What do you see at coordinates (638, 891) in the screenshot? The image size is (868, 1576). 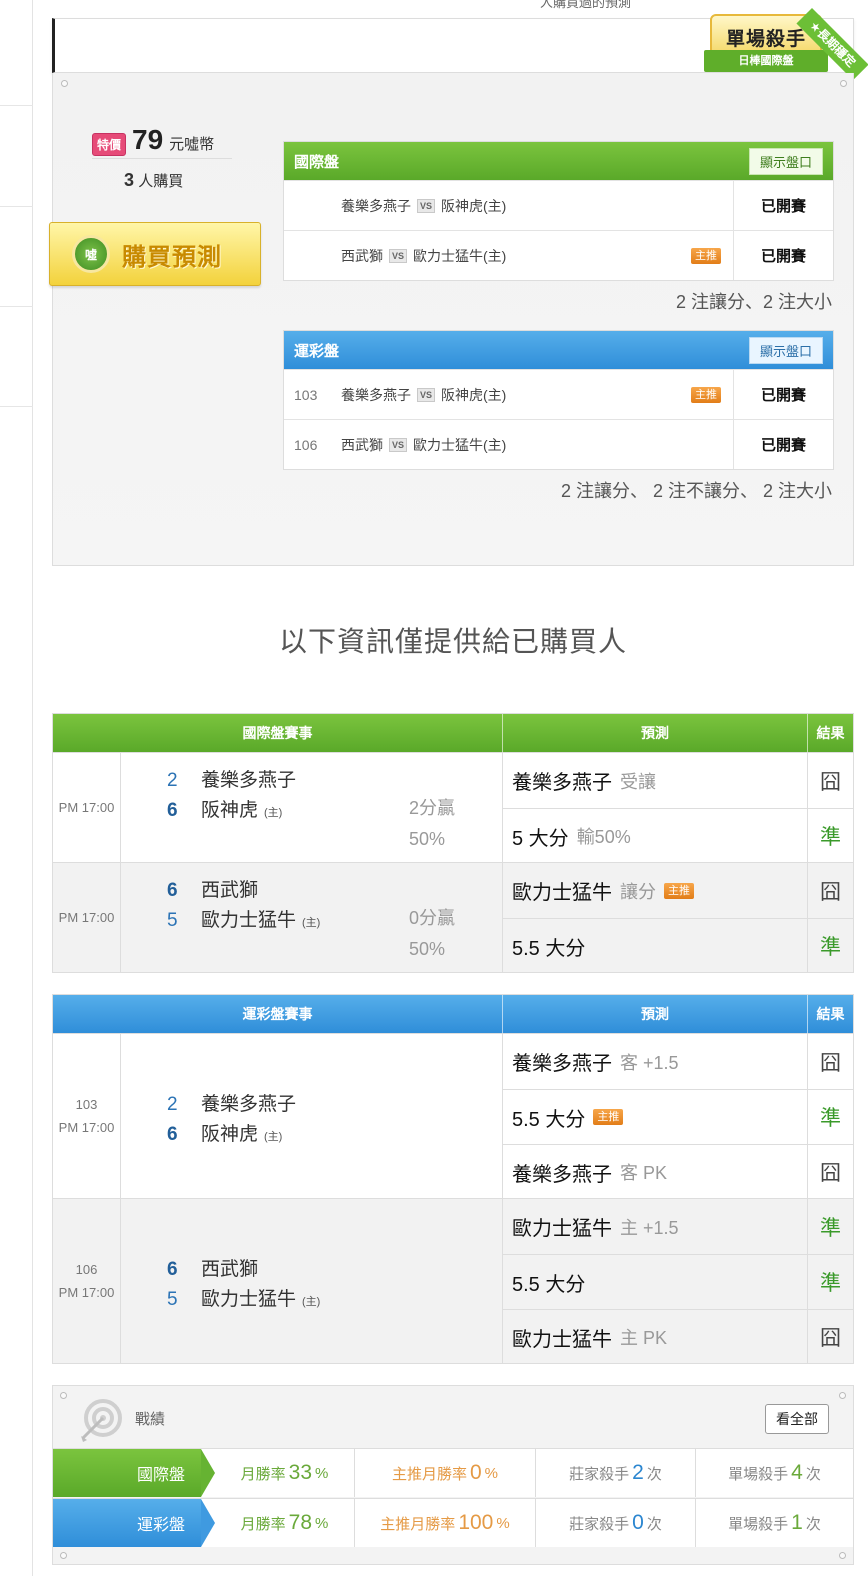 I see `prediction-meta: 讓分` at bounding box center [638, 891].